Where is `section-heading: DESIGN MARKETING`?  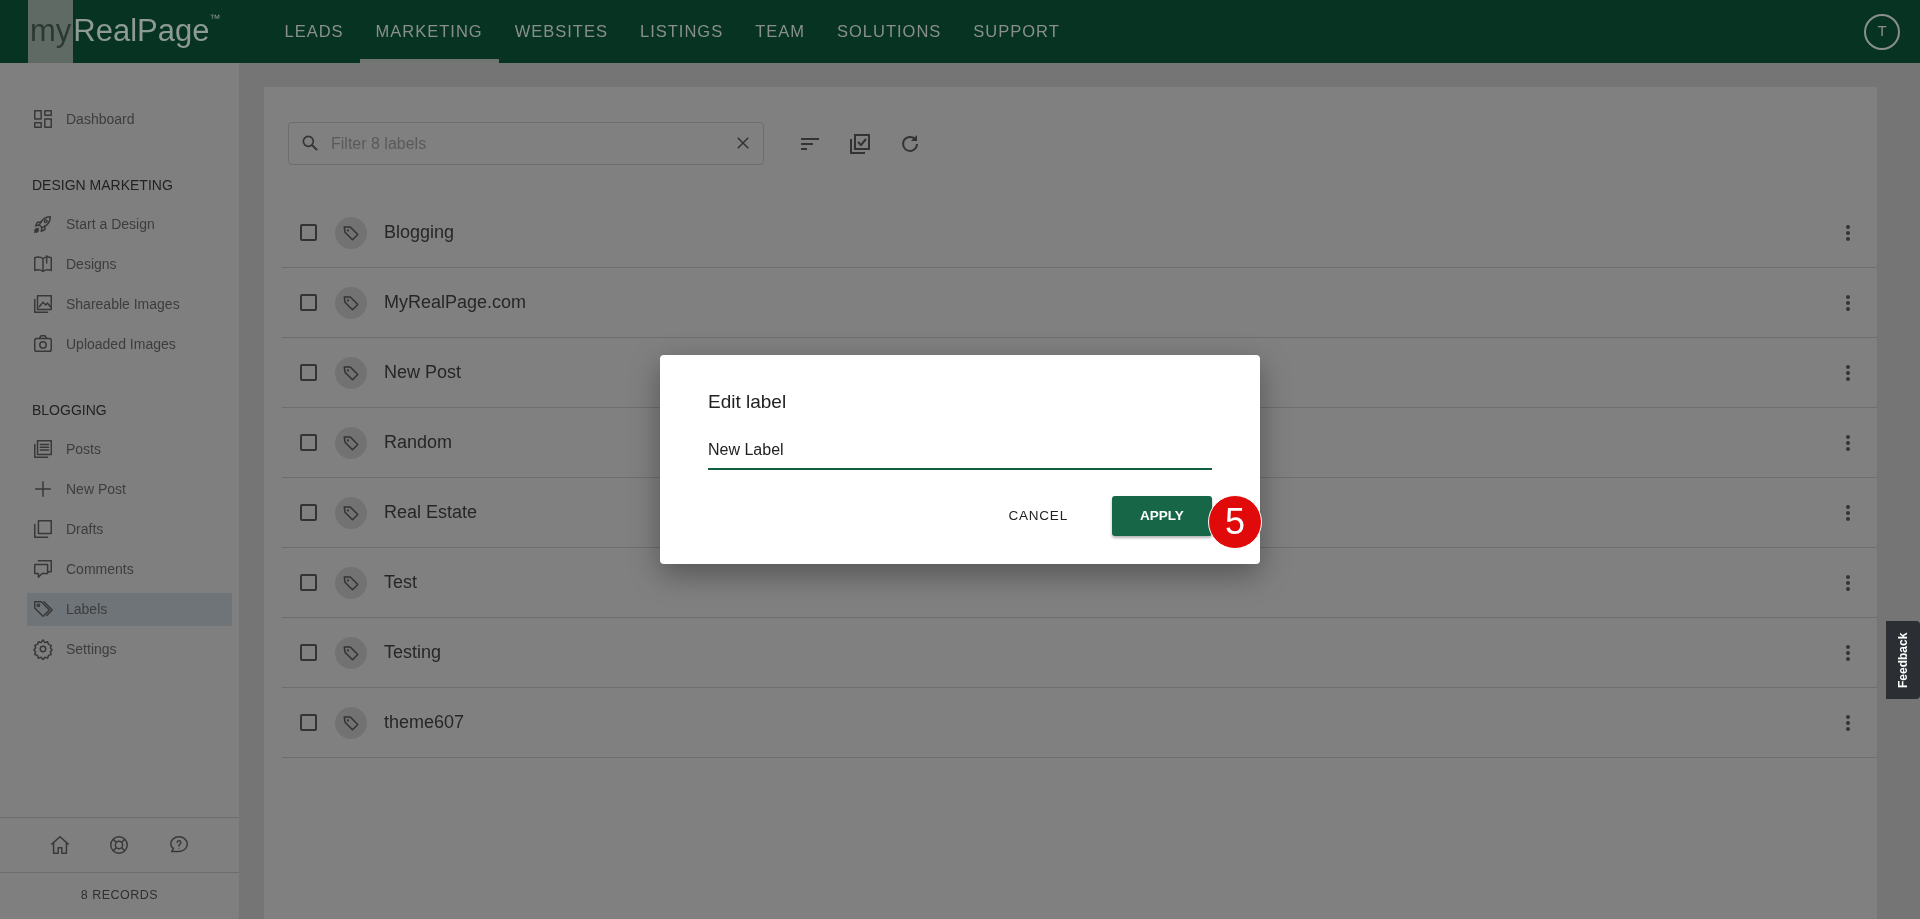 section-heading: DESIGN MARKETING is located at coordinates (102, 185).